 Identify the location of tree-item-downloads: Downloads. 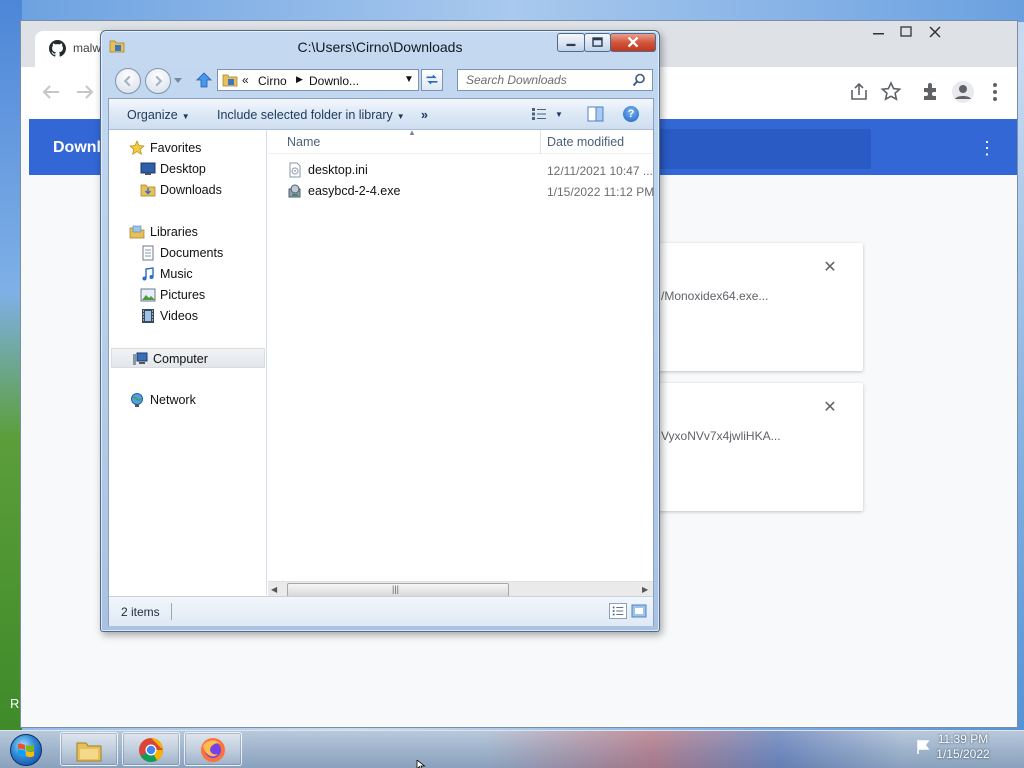
(187, 190).